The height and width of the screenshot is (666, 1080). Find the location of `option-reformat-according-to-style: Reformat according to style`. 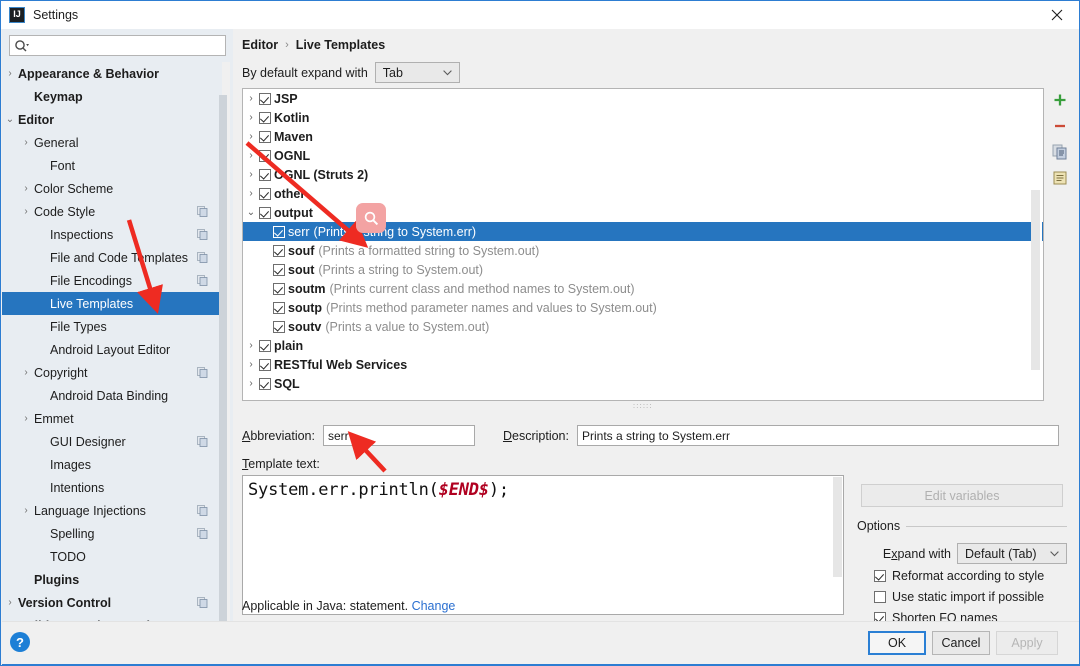

option-reformat-according-to-style: Reformat according to style is located at coordinates (959, 576).